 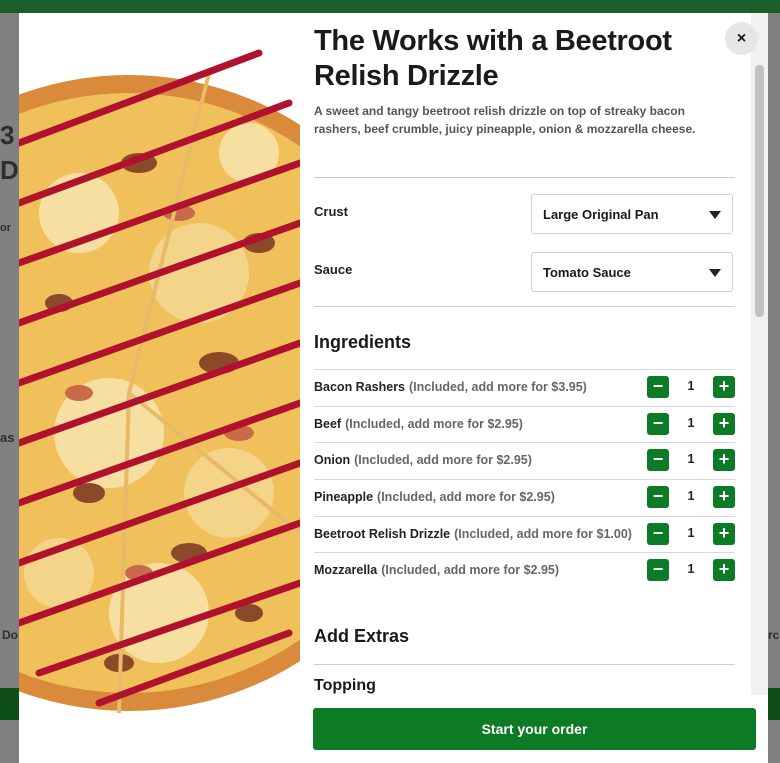 I want to click on add-extras-heading: Add Extras, so click(x=362, y=636).